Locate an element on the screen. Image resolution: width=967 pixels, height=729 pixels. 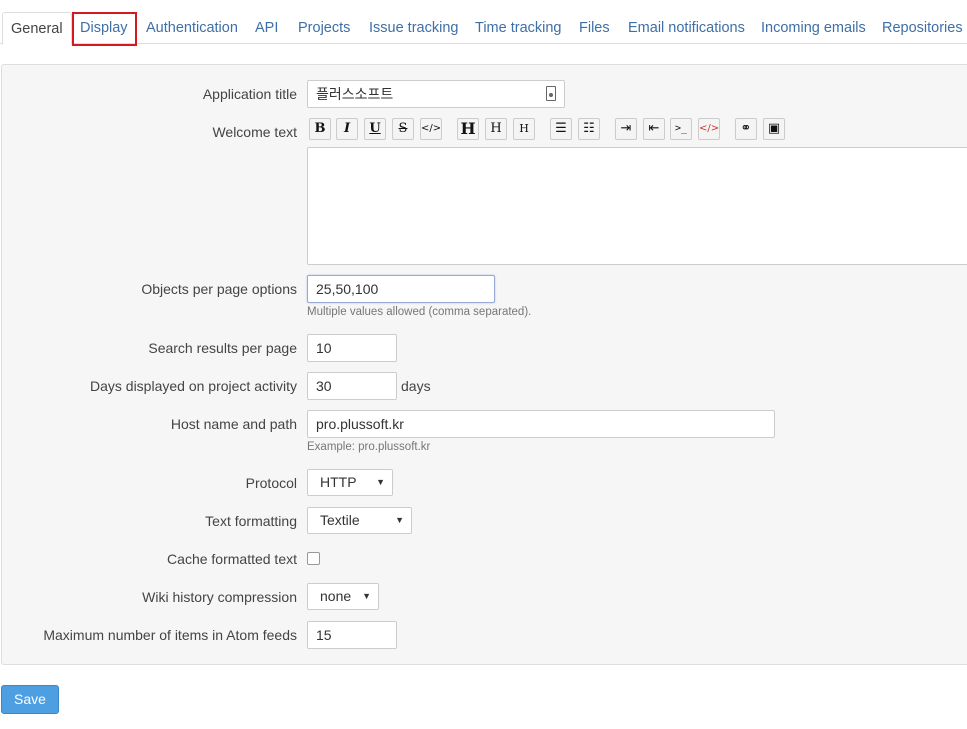
objects-per-page-label: Objects per page options is located at coordinates (219, 289).